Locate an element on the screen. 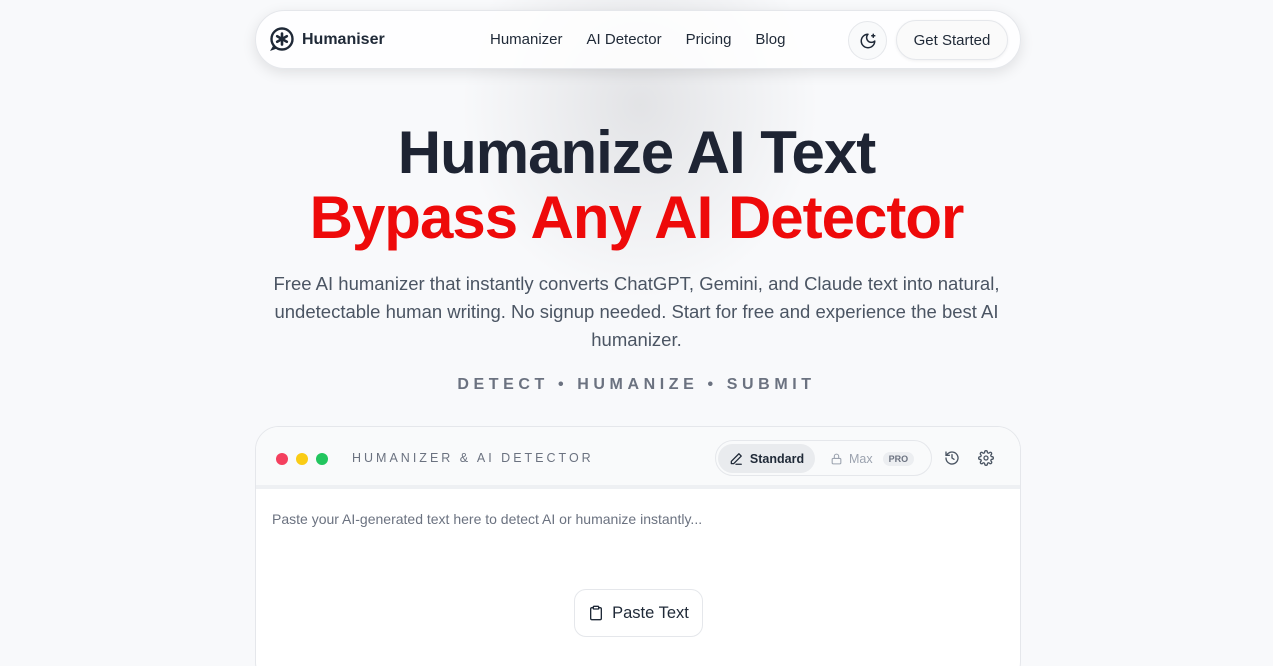 The height and width of the screenshot is (666, 1273). mode-standard-button: Standard is located at coordinates (766, 458).